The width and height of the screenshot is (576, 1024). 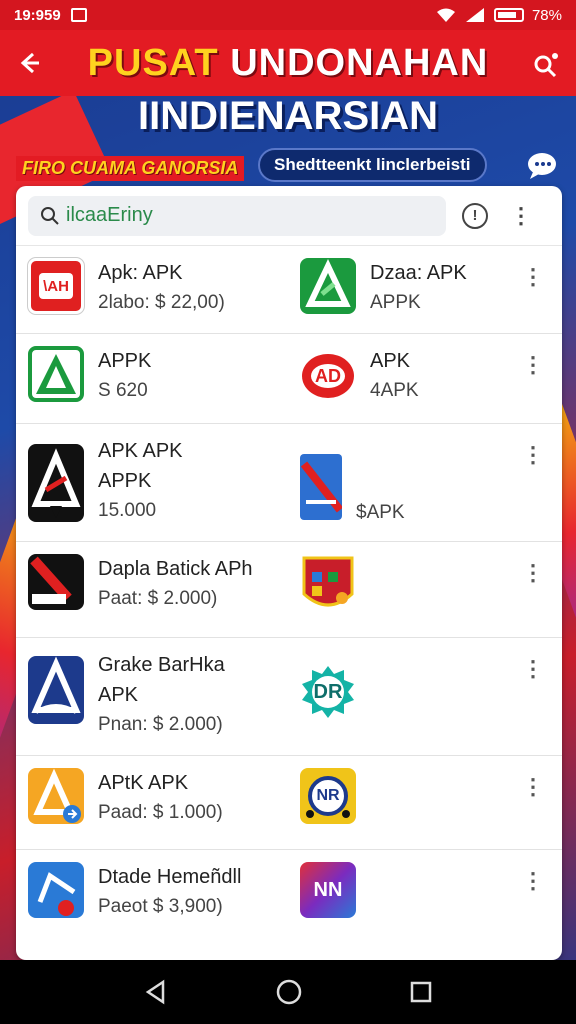 What do you see at coordinates (424, 802) in the screenshot?
I see `app-item: NR` at bounding box center [424, 802].